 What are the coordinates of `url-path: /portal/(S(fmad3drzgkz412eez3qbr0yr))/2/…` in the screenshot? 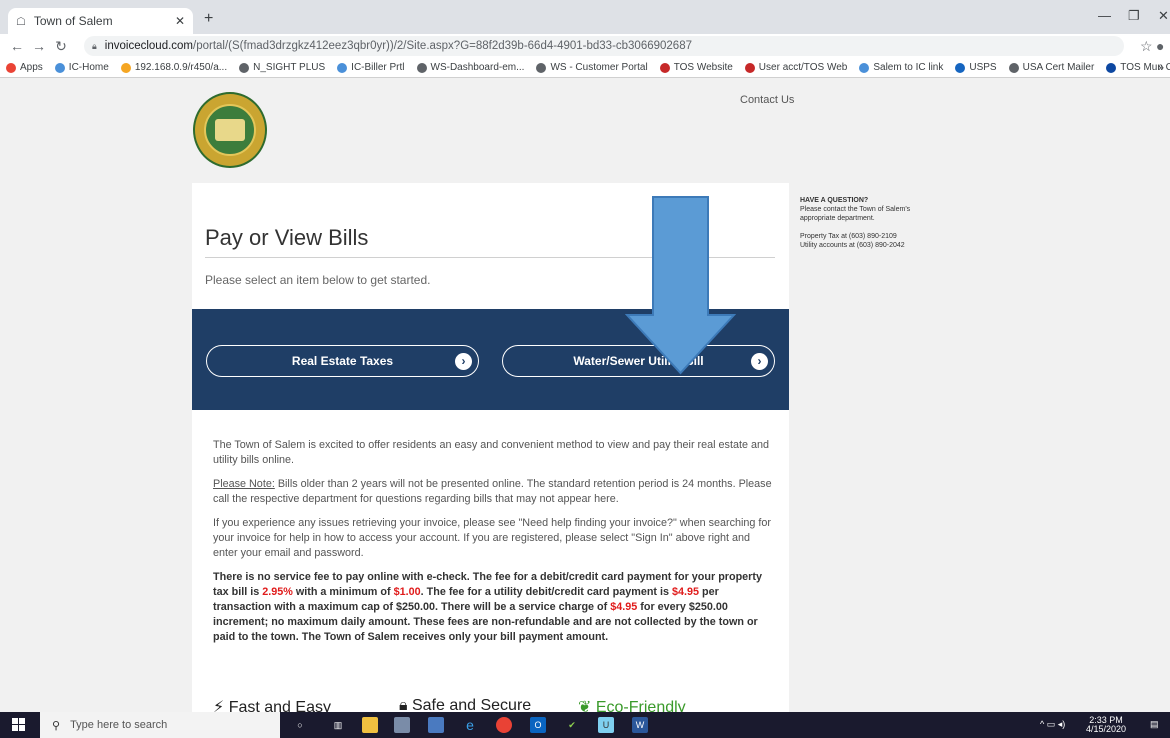 It's located at (442, 46).